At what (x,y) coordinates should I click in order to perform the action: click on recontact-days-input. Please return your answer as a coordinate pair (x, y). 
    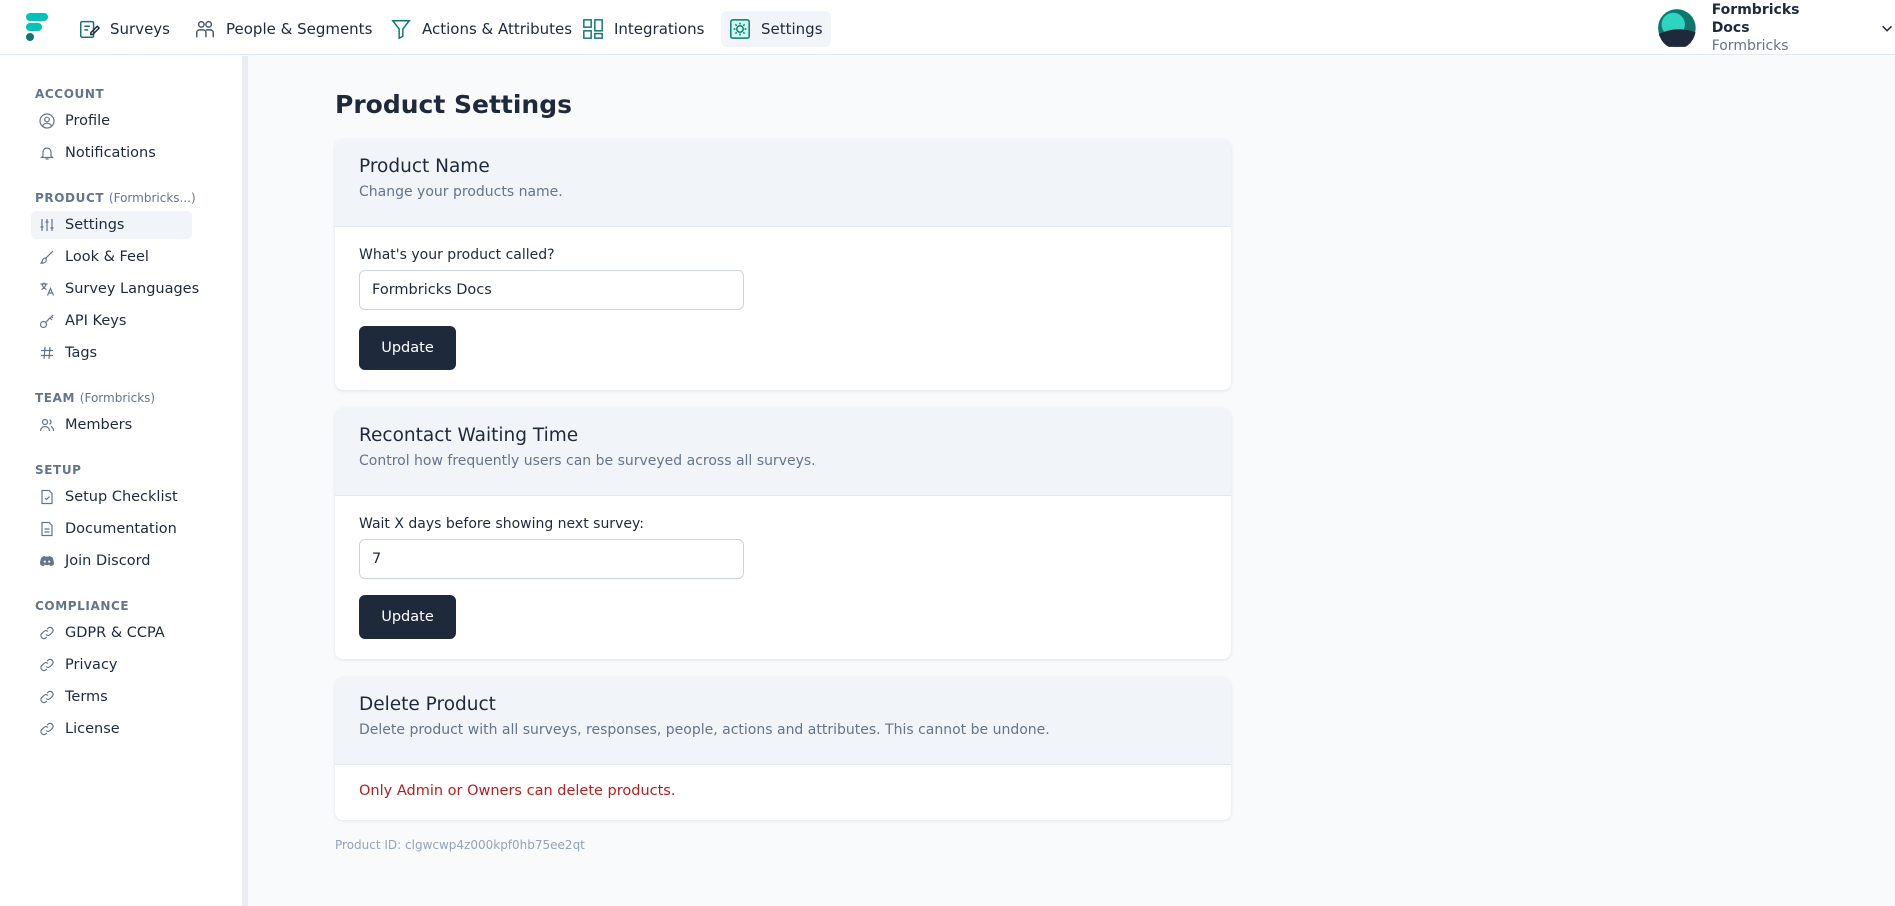
    Looking at the image, I should click on (551, 559).